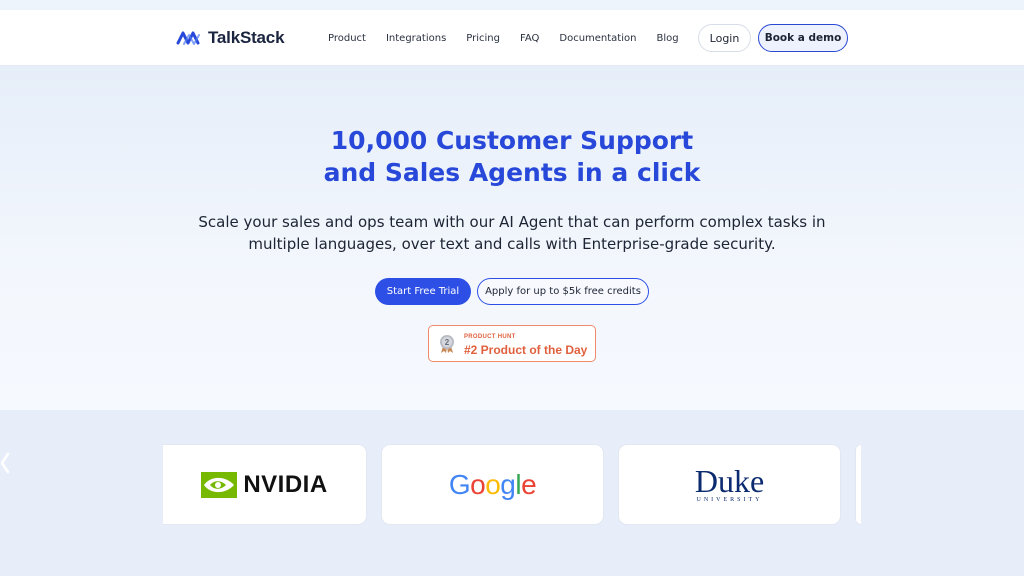  What do you see at coordinates (6, 463) in the screenshot?
I see `chevron-left-icon` at bounding box center [6, 463].